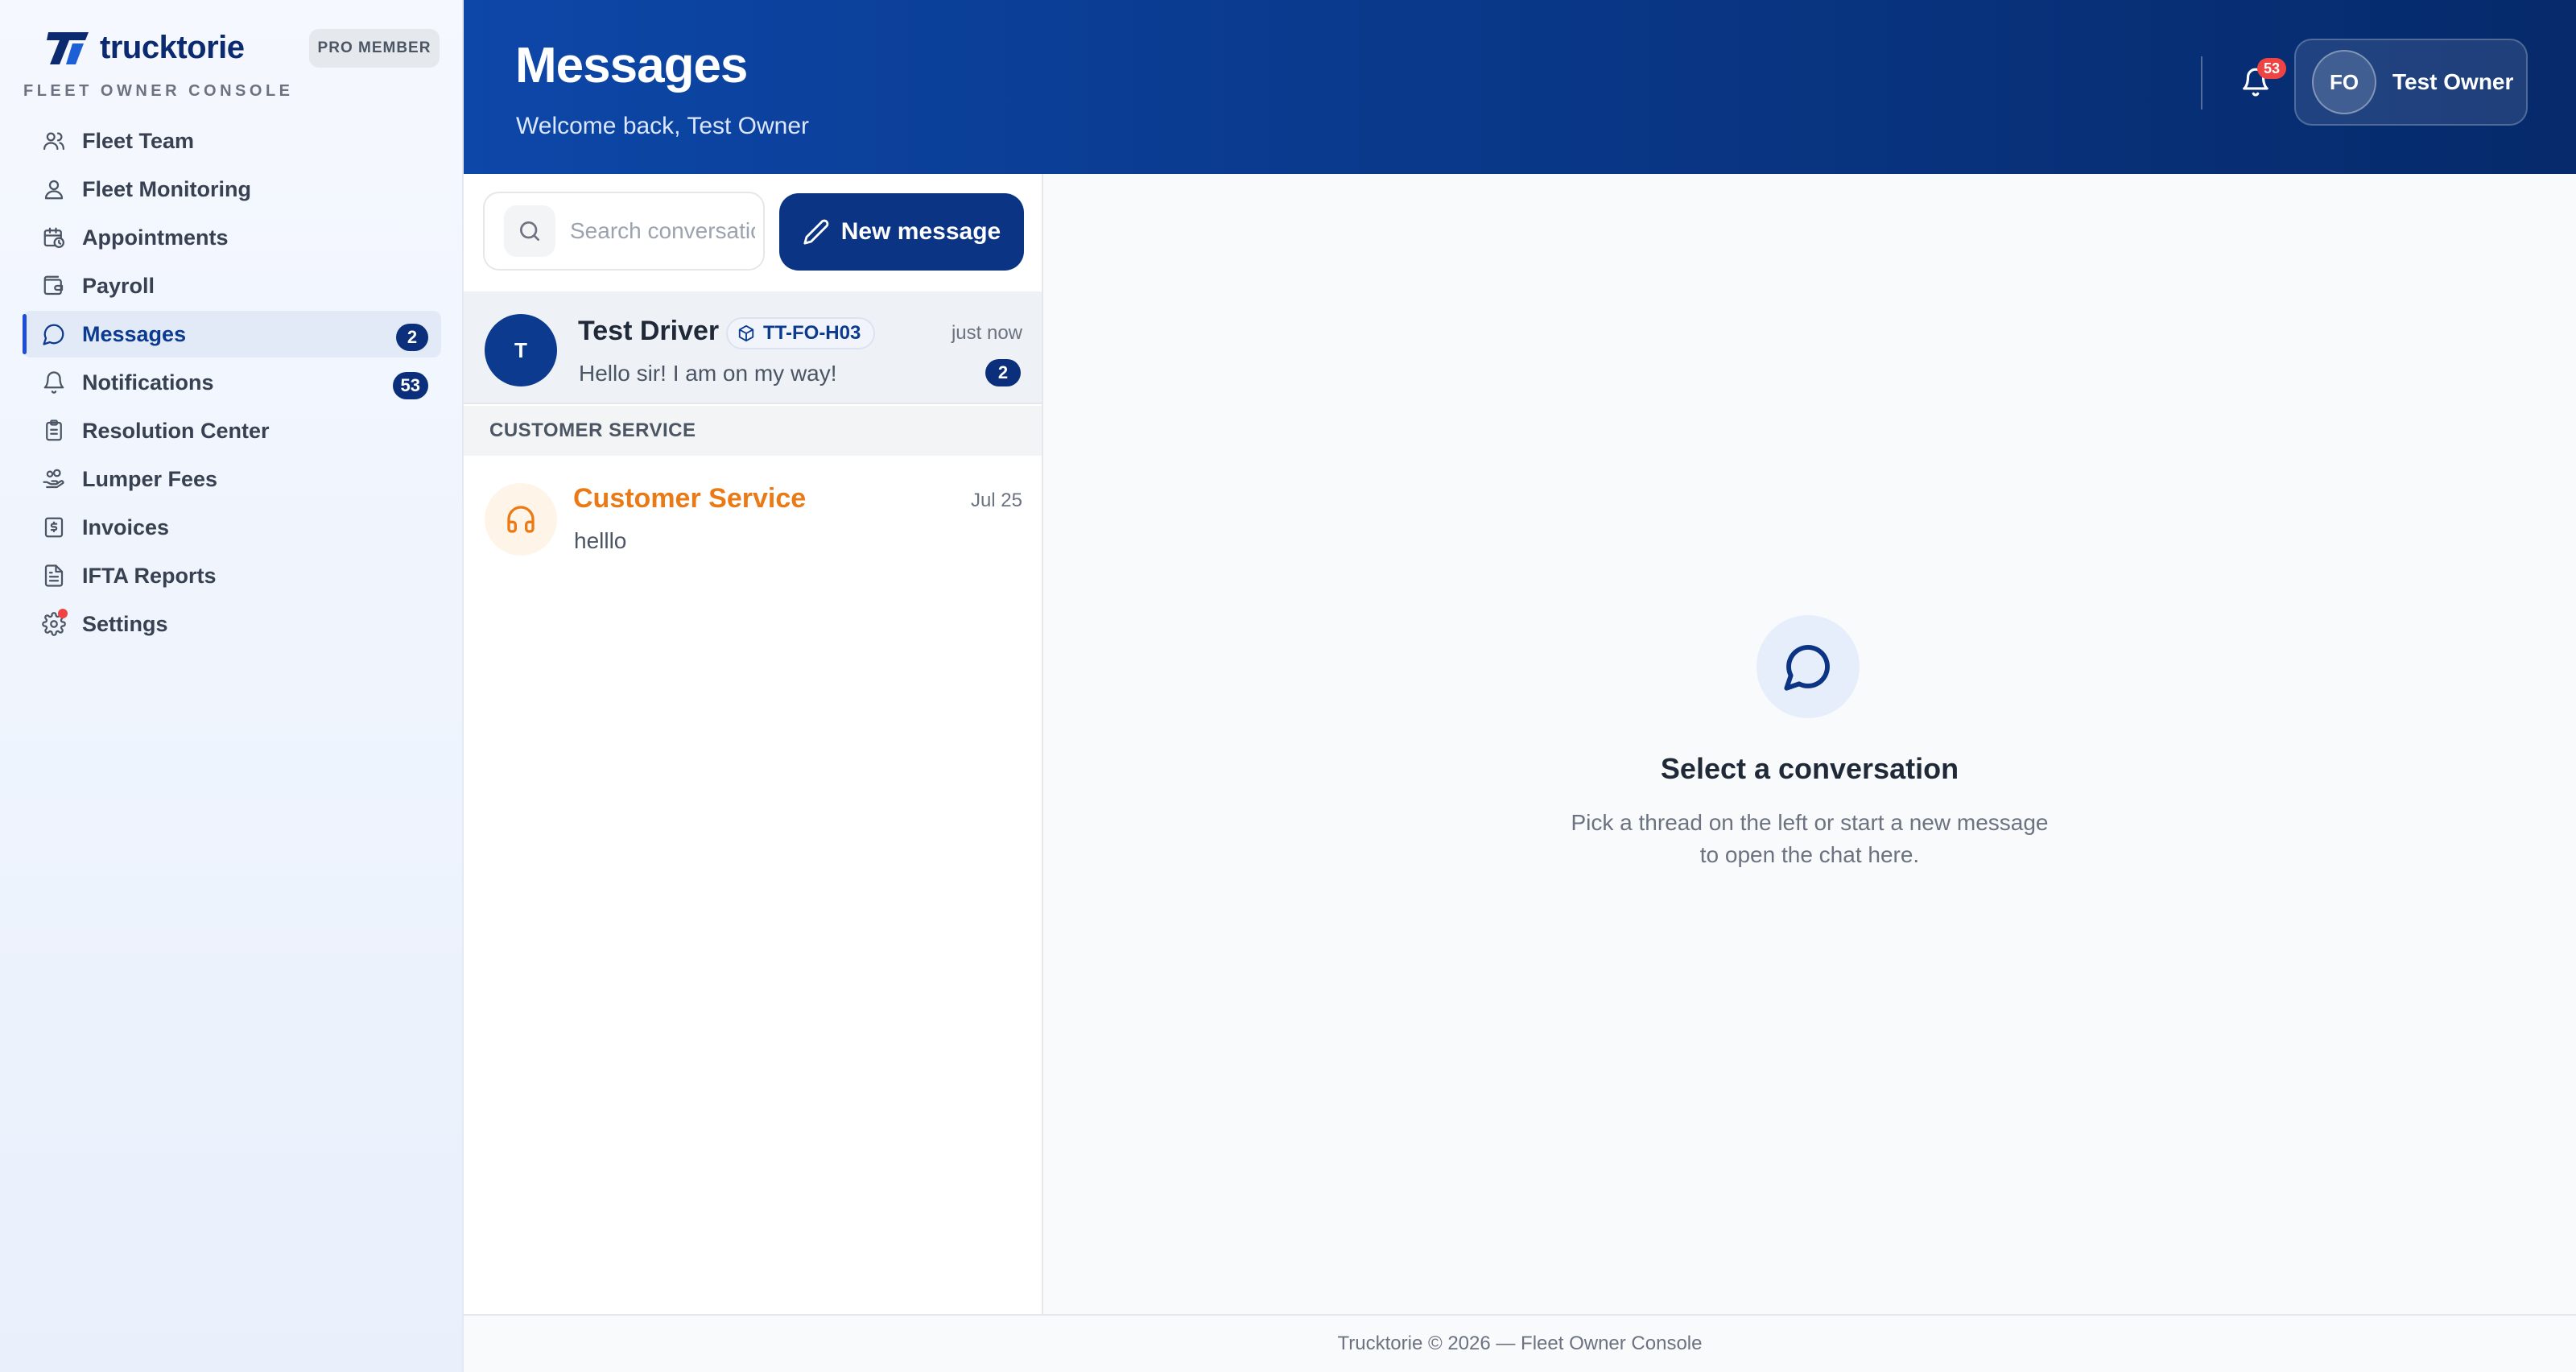 This screenshot has height=1372, width=2576. Describe the element at coordinates (812, 333) in the screenshot. I see `truck-tag-label: TT-FO-H03` at that location.